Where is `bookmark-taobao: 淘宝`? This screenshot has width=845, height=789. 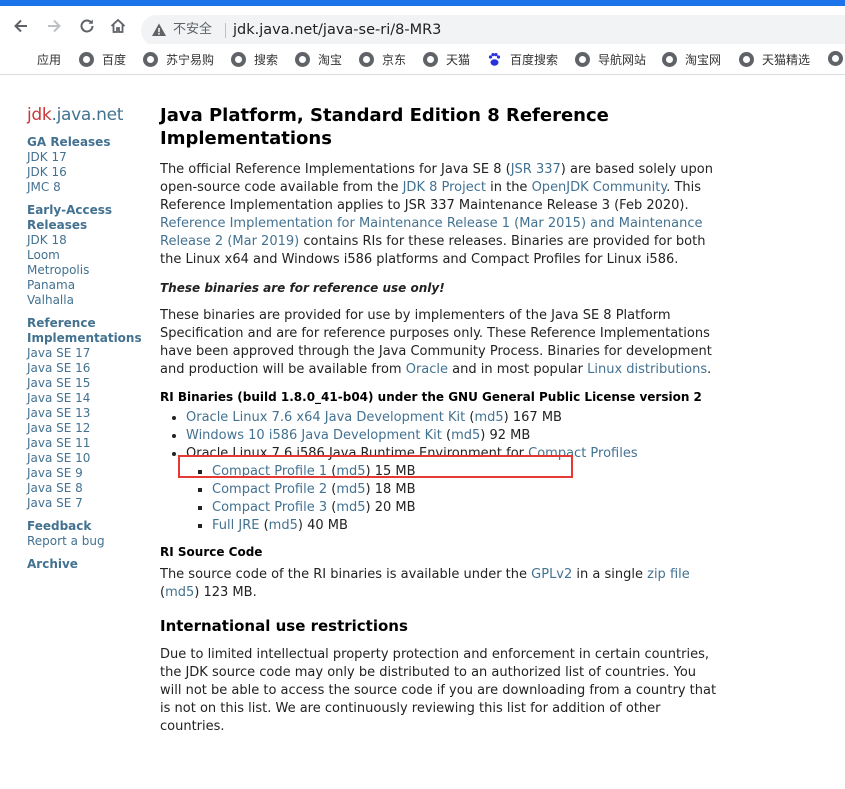 bookmark-taobao: 淘宝 is located at coordinates (318, 59).